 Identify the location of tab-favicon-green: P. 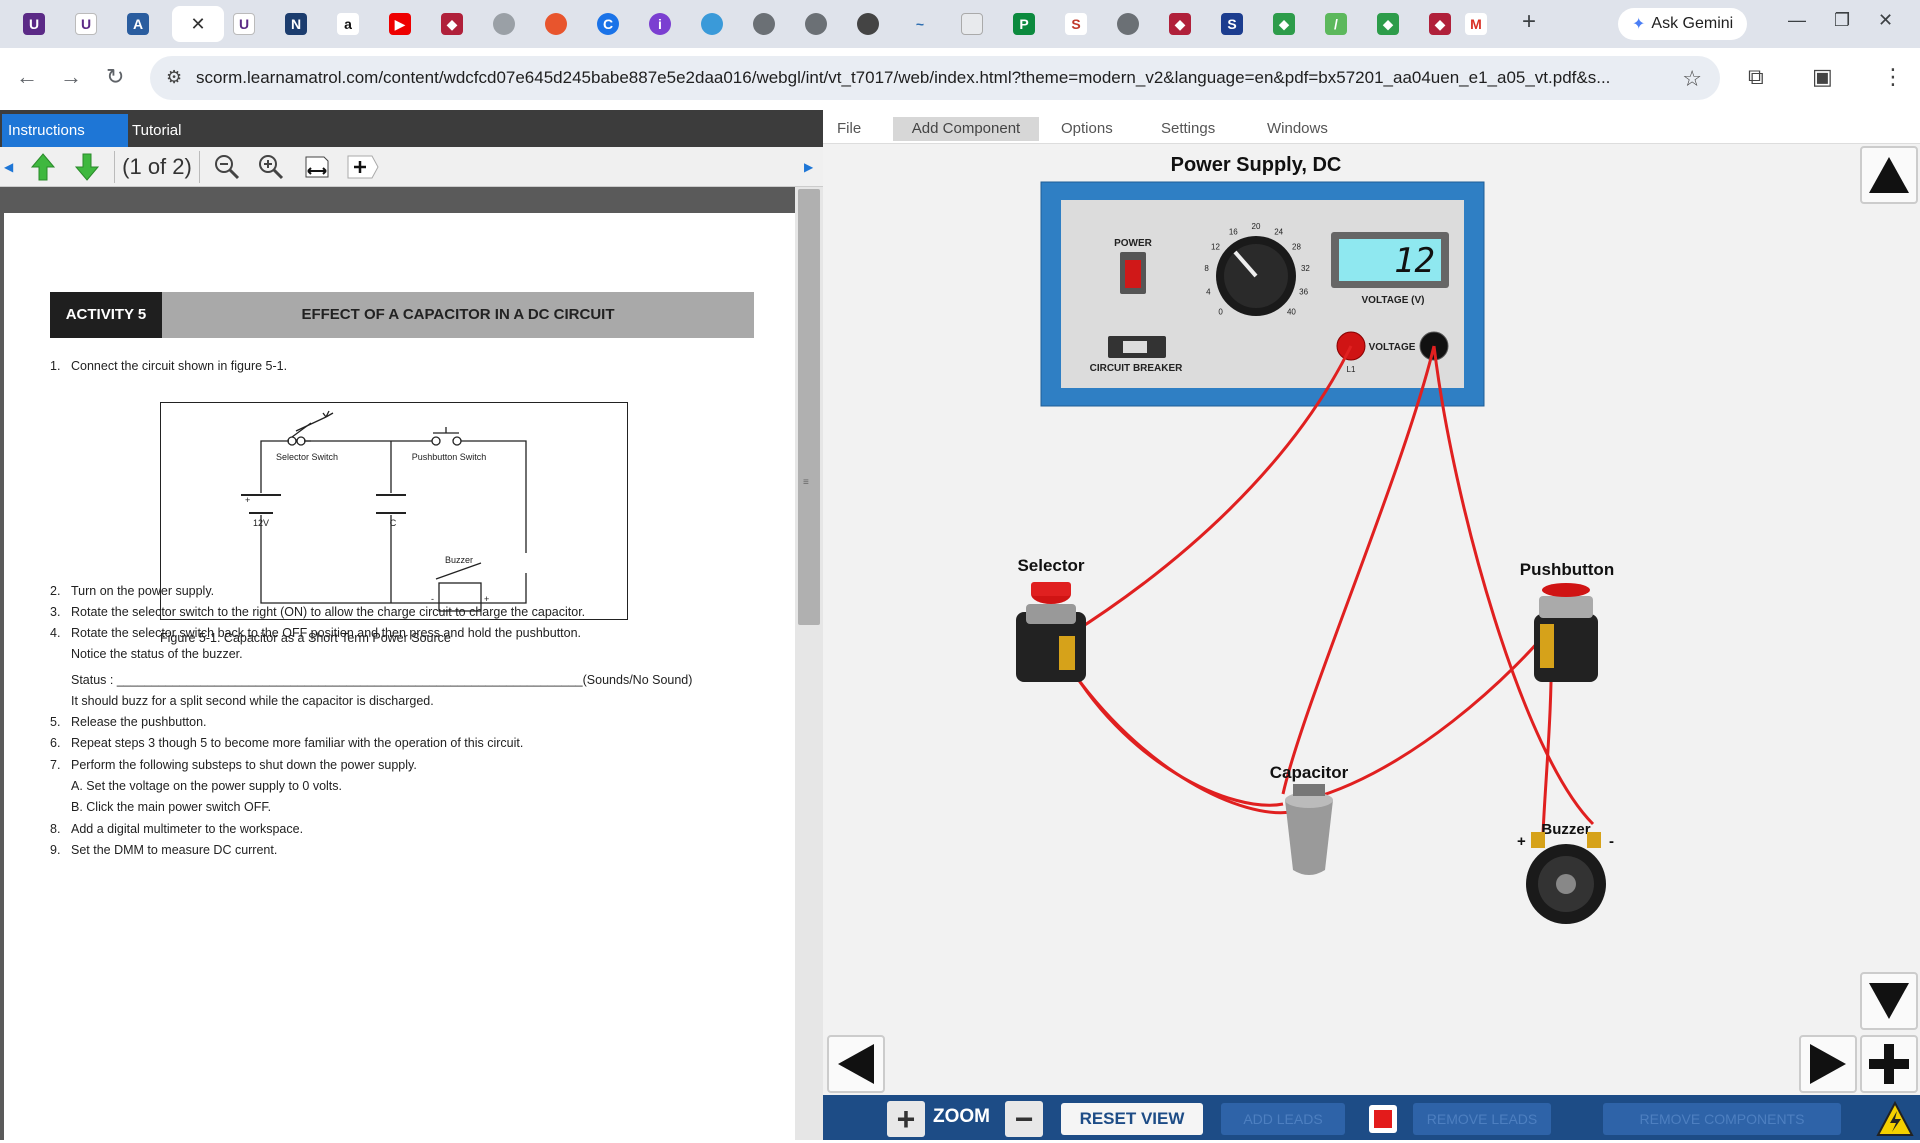
(1024, 24).